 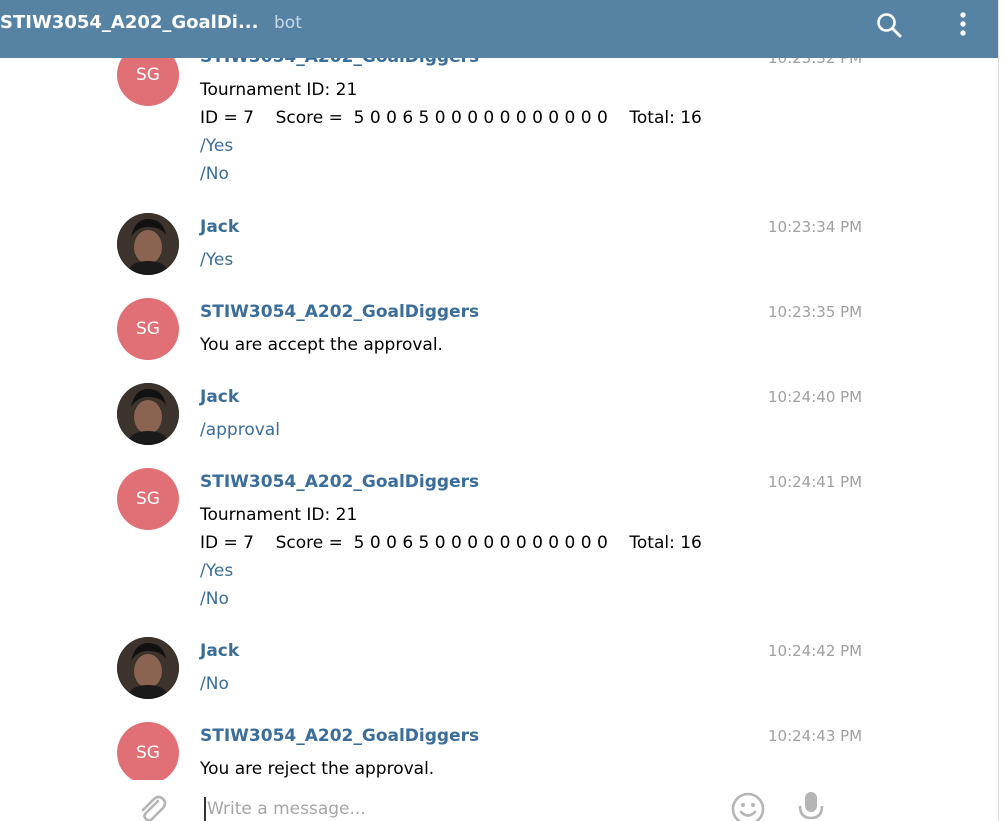 What do you see at coordinates (815, 482) in the screenshot?
I see `message-time: 10:24:41 PM` at bounding box center [815, 482].